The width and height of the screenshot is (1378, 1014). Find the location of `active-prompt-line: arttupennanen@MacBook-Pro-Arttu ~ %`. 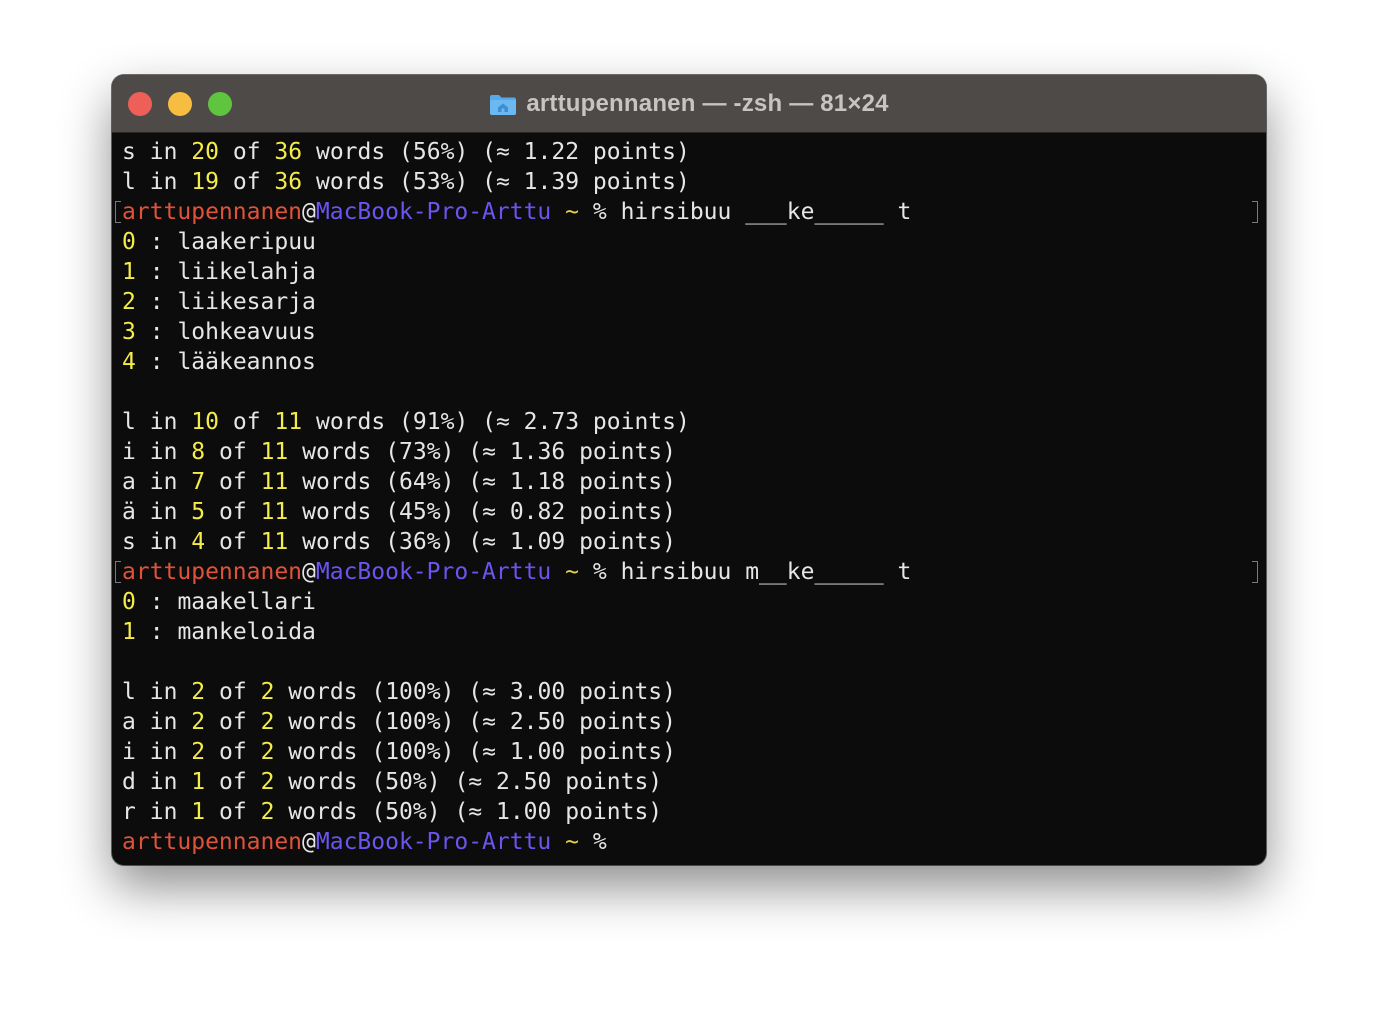

active-prompt-line: arttupennanen@MacBook-Pro-Arttu ~ % is located at coordinates (690, 842).